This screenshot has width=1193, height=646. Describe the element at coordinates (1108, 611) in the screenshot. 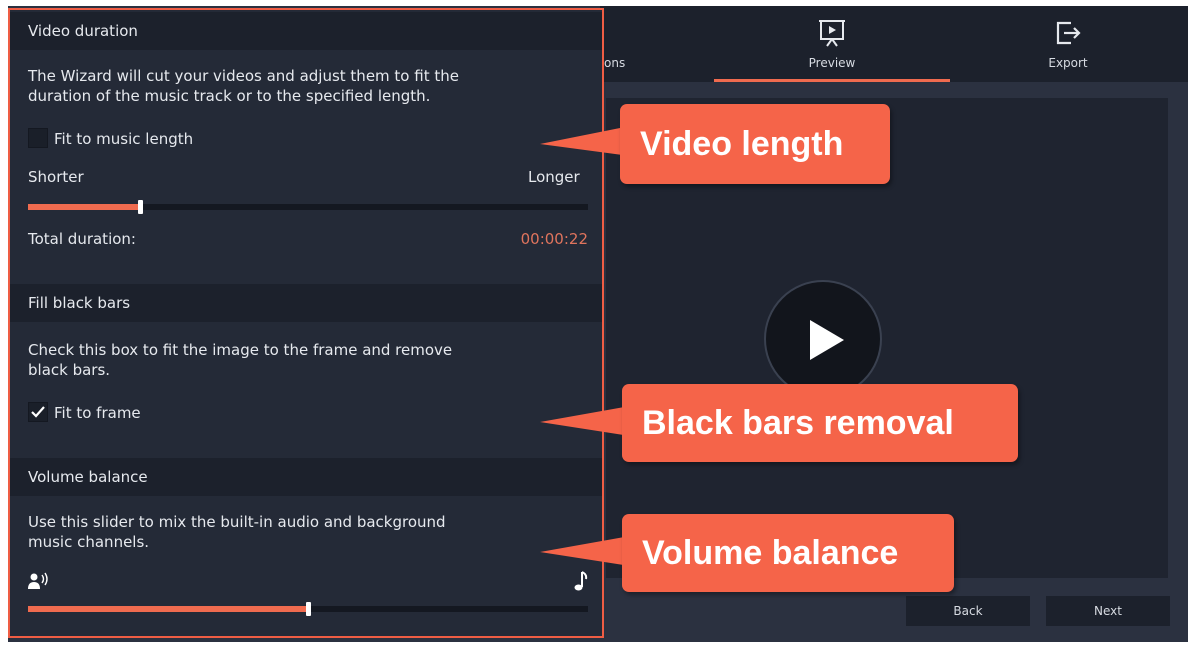

I see `next-button: Next` at that location.